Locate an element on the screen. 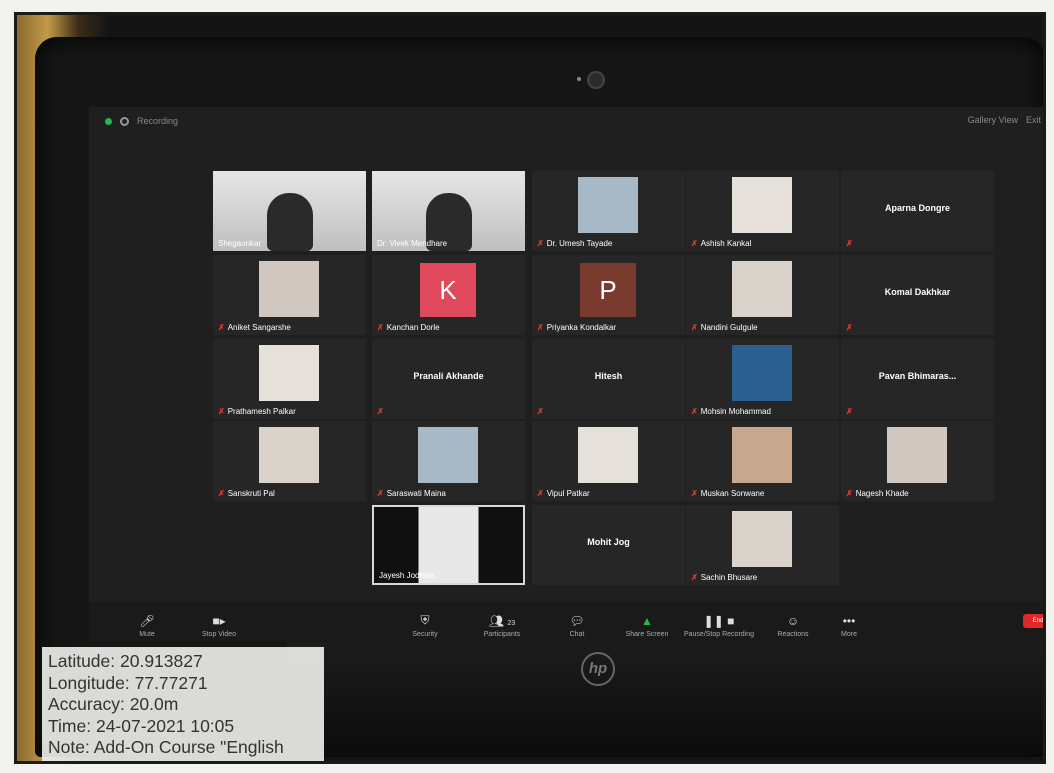 Image resolution: width=1054 pixels, height=773 pixels. participant-name-label: ✗ Nandini Gulgule is located at coordinates (724, 327).